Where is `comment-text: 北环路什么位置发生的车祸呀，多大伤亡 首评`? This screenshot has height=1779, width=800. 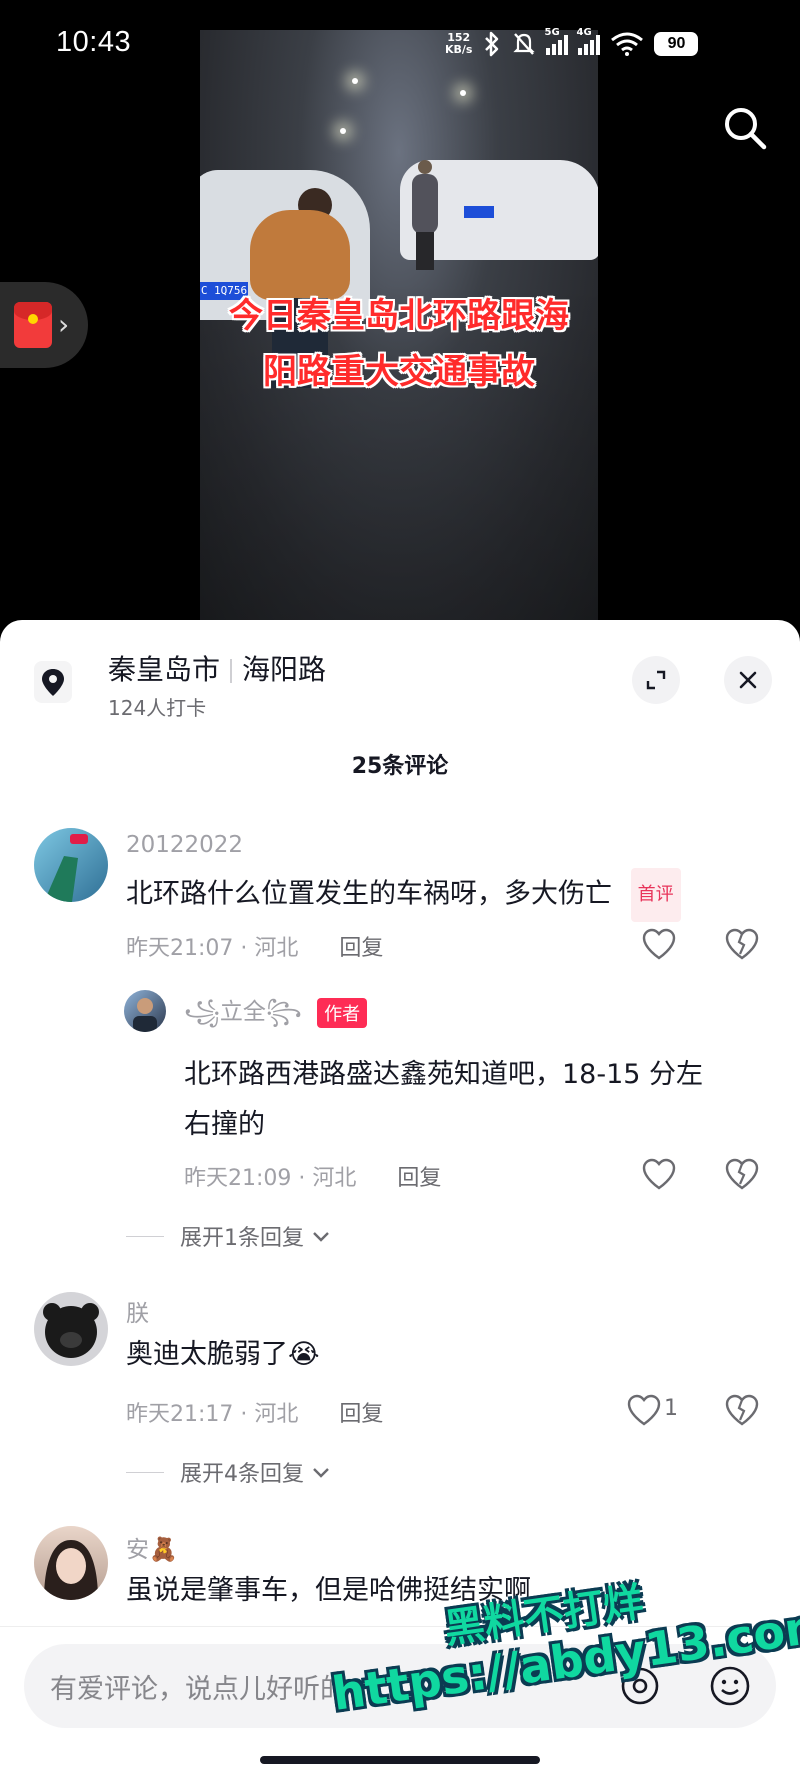
comment-text: 北环路什么位置发生的车祸呀，多大伤亡 首评 is located at coordinates (403, 895).